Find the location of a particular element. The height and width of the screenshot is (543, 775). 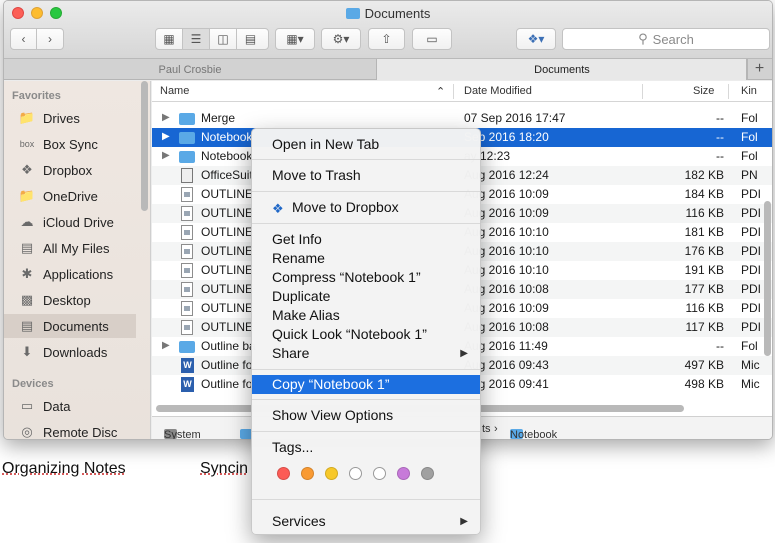

sidebar-item-dropbox: ❖ Dropbox is located at coordinates (70, 170).